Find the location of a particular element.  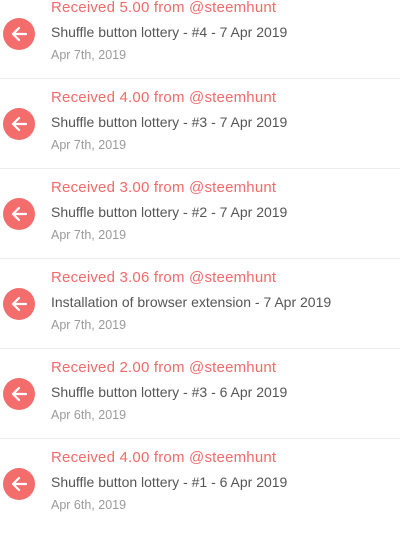

transaction-description: Shuffle button lottery - #2 - 7 Apr 2019 is located at coordinates (169, 212).